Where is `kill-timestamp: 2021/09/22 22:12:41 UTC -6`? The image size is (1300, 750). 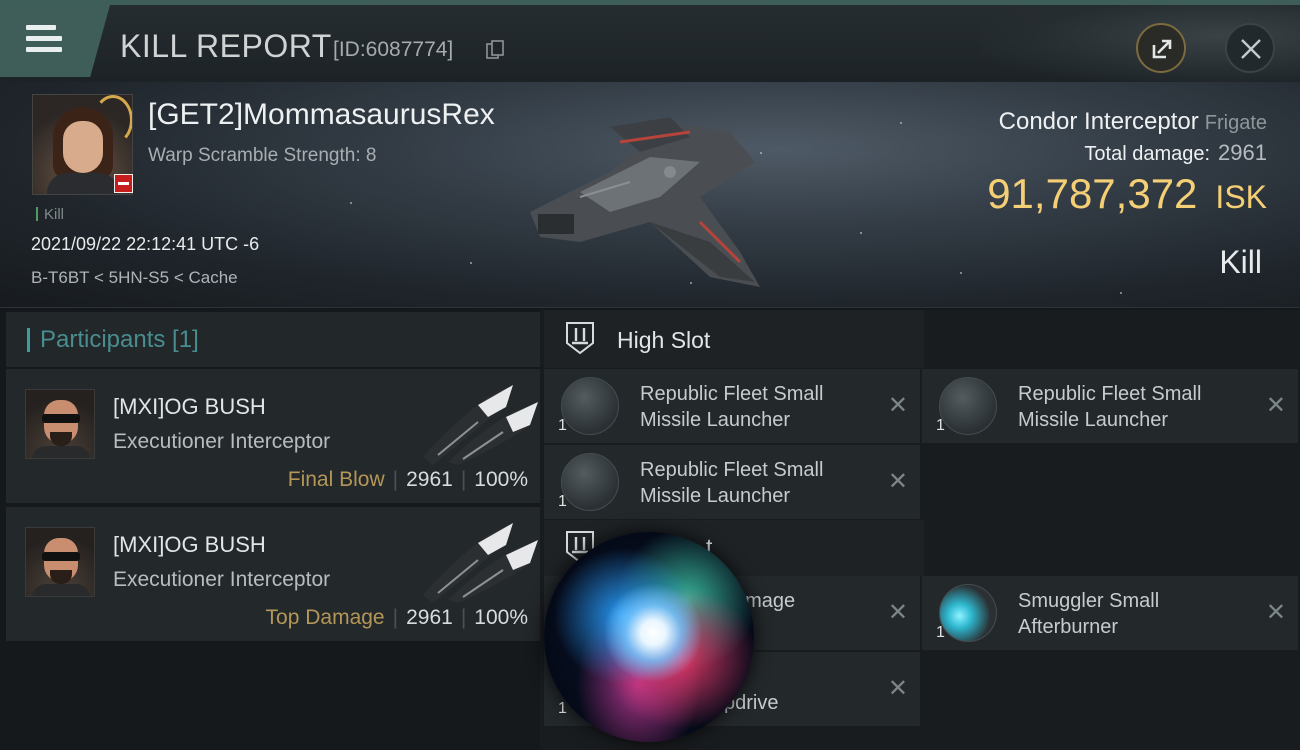 kill-timestamp: 2021/09/22 22:12:41 UTC -6 is located at coordinates (145, 244).